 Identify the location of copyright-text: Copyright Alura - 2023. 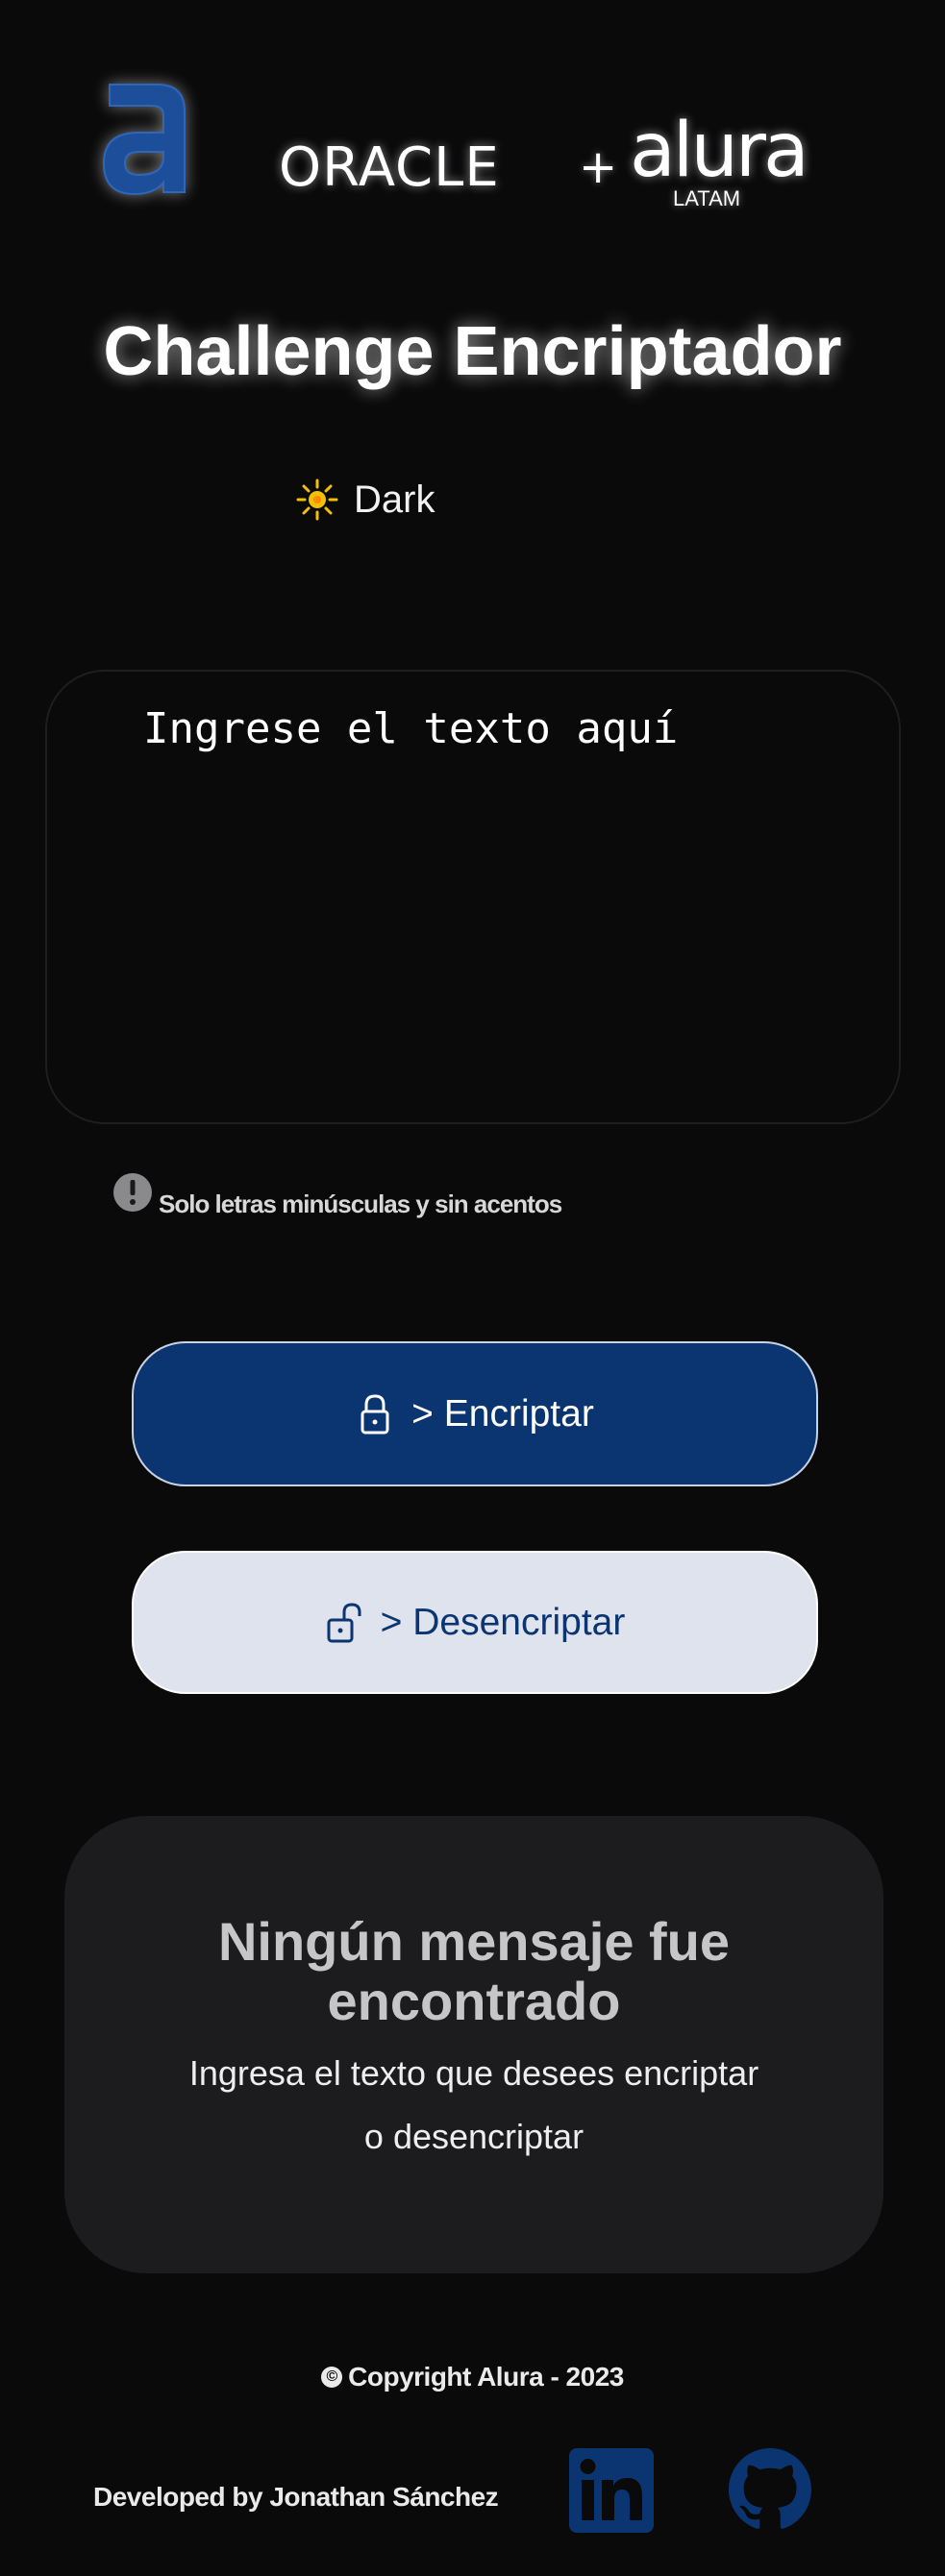
(486, 2377).